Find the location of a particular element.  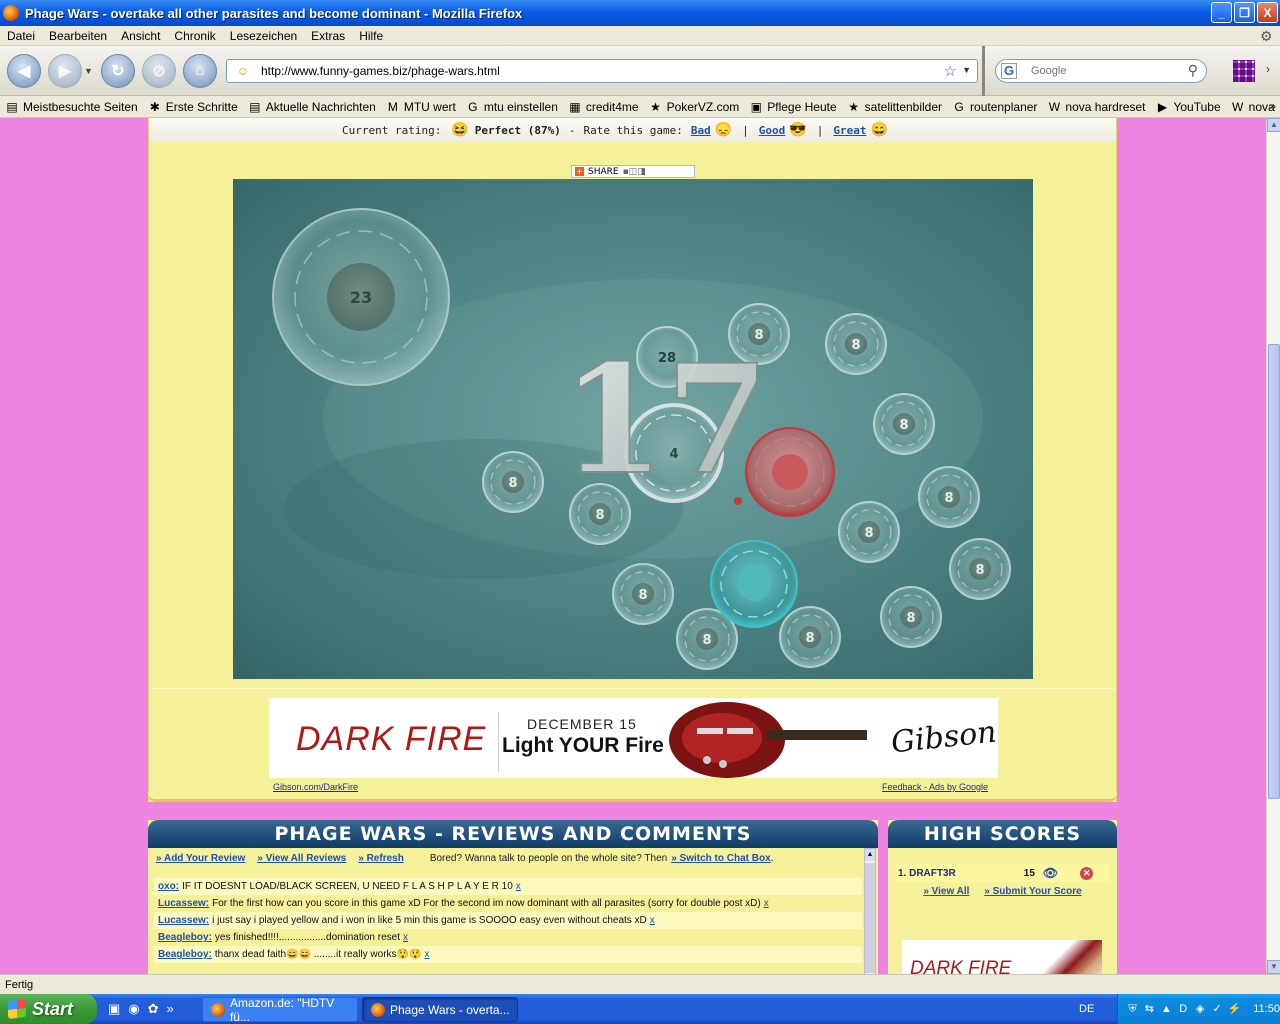

minimize-button: _ is located at coordinates (1221, 12).